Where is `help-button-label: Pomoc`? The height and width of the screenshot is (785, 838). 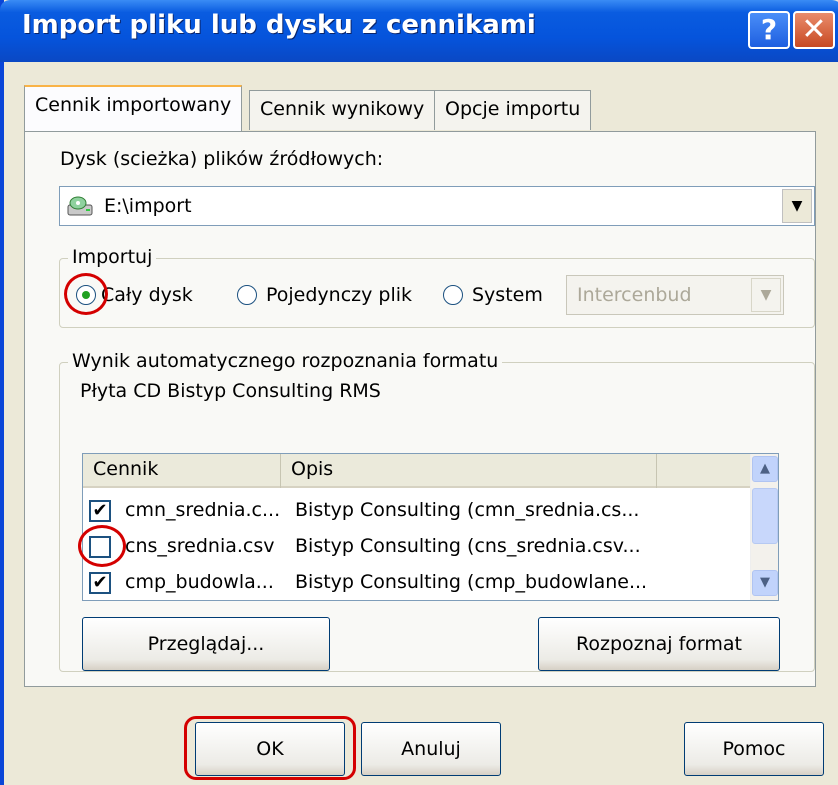 help-button-label: Pomoc is located at coordinates (754, 749).